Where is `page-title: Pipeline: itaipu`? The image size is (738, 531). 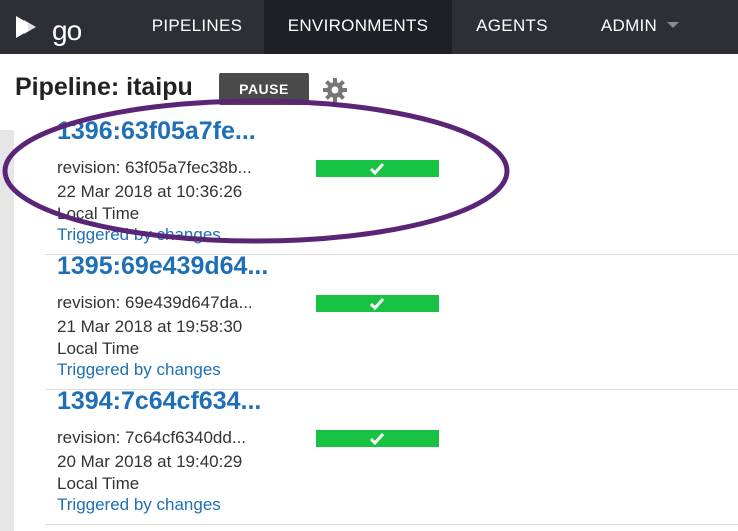 page-title: Pipeline: itaipu is located at coordinates (104, 87).